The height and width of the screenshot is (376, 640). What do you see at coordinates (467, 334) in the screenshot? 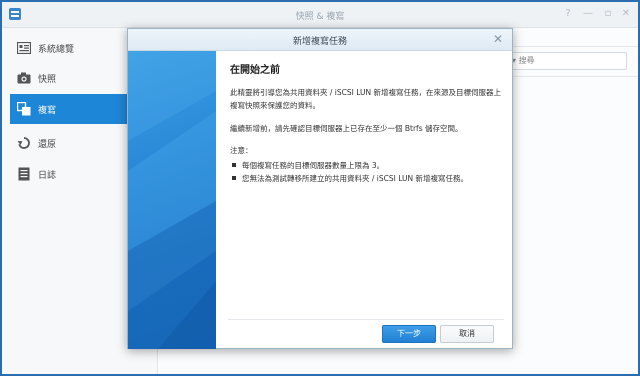
I see `cancel-button: 取消` at bounding box center [467, 334].